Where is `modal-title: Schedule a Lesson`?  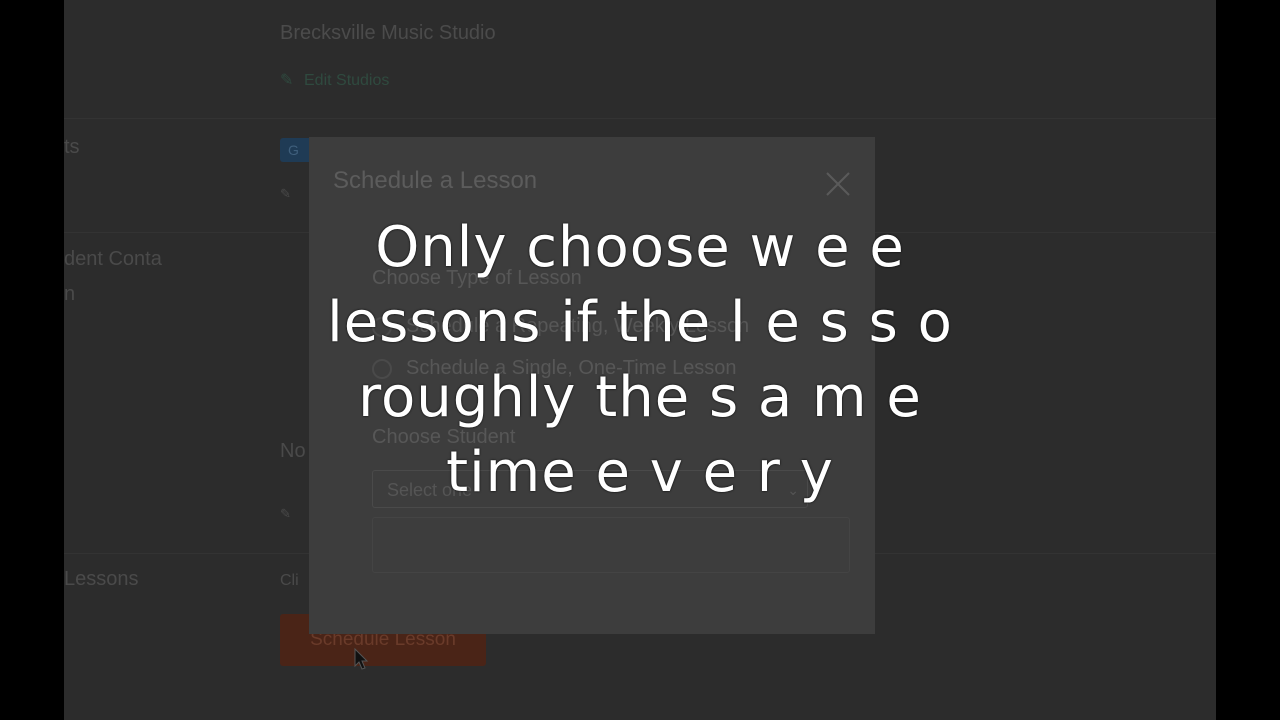
modal-title: Schedule a Lesson is located at coordinates (435, 180).